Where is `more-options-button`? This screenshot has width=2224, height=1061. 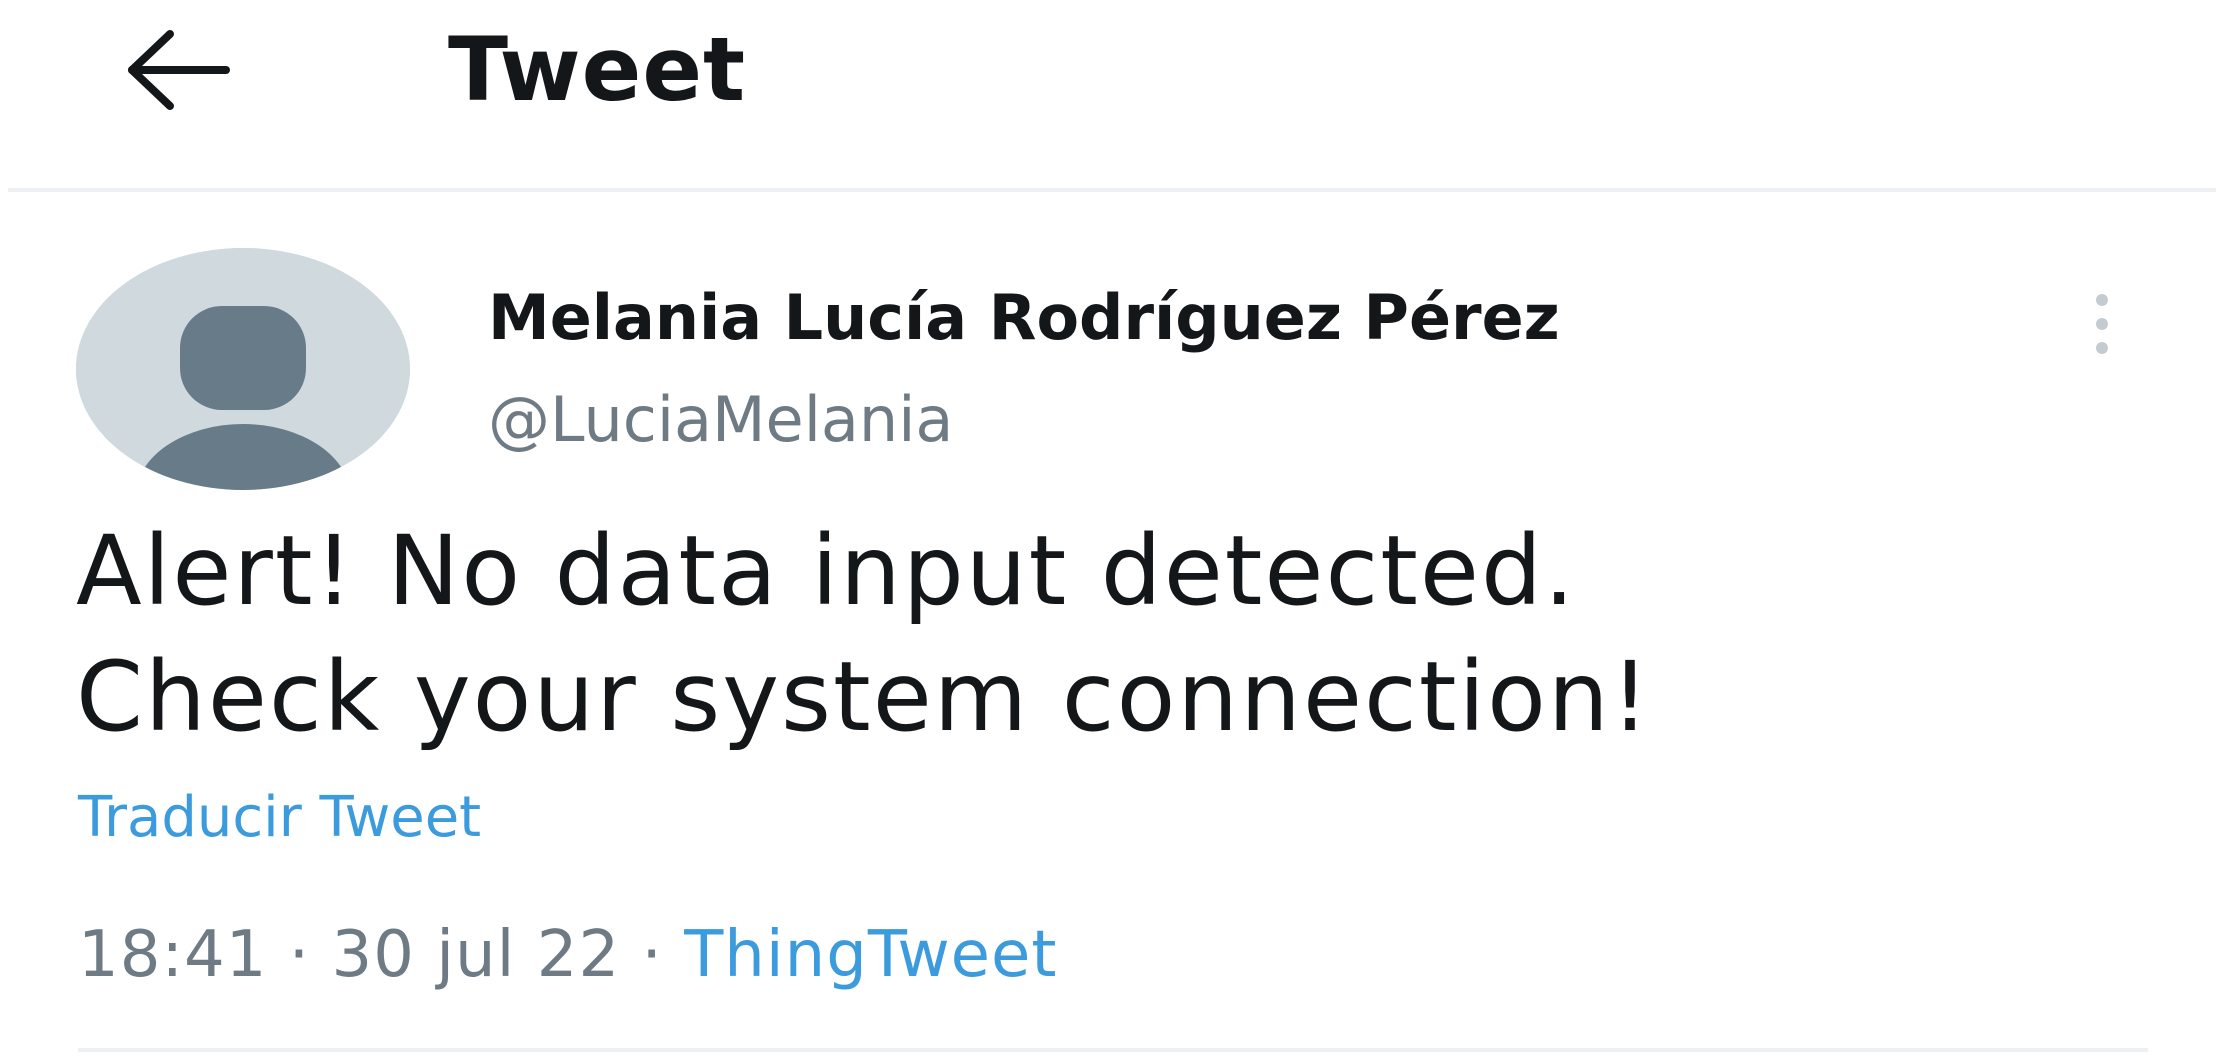 more-options-button is located at coordinates (2102, 324).